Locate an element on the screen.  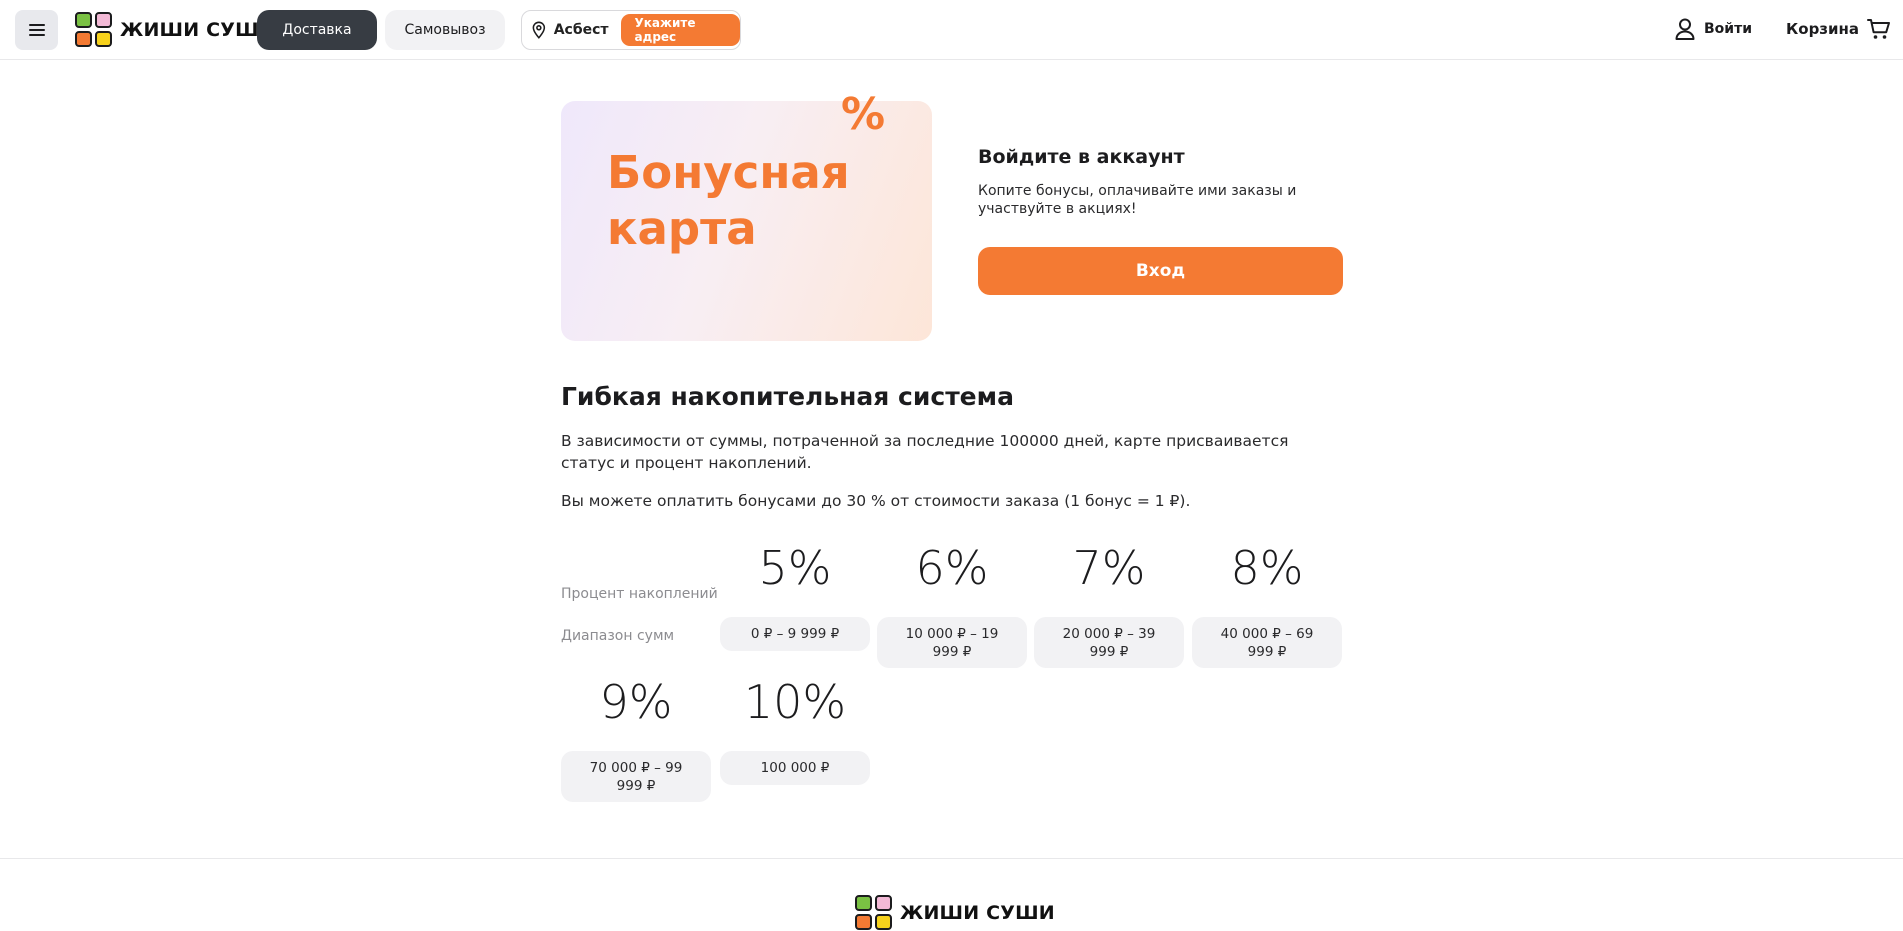
logo-text: ЖИШИ СУШИ is located at coordinates (197, 30).